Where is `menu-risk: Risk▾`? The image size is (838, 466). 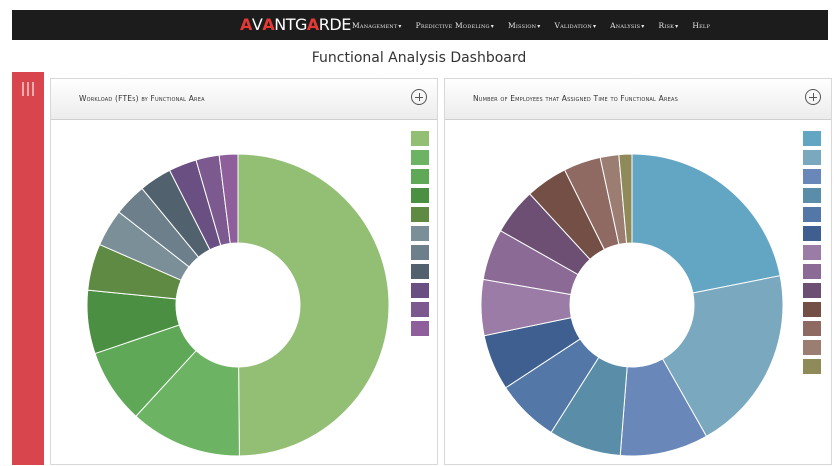
menu-risk: Risk▾ is located at coordinates (669, 25).